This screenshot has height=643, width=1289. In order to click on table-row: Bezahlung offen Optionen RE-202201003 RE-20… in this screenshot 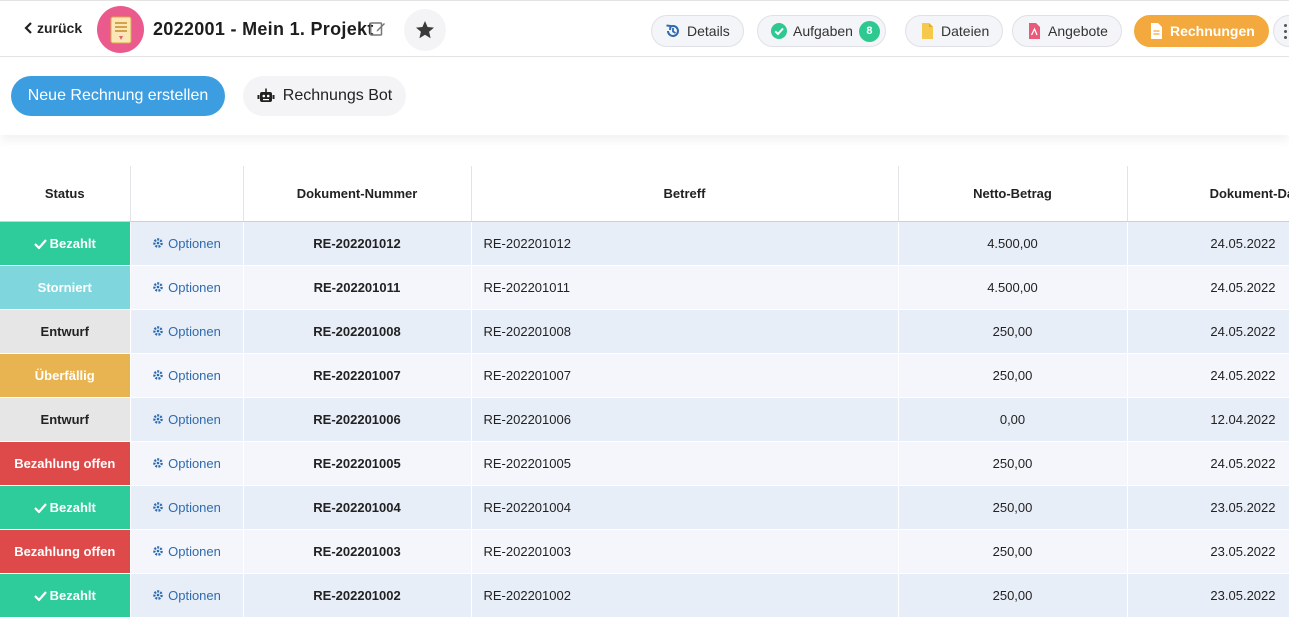, I will do `click(644, 551)`.